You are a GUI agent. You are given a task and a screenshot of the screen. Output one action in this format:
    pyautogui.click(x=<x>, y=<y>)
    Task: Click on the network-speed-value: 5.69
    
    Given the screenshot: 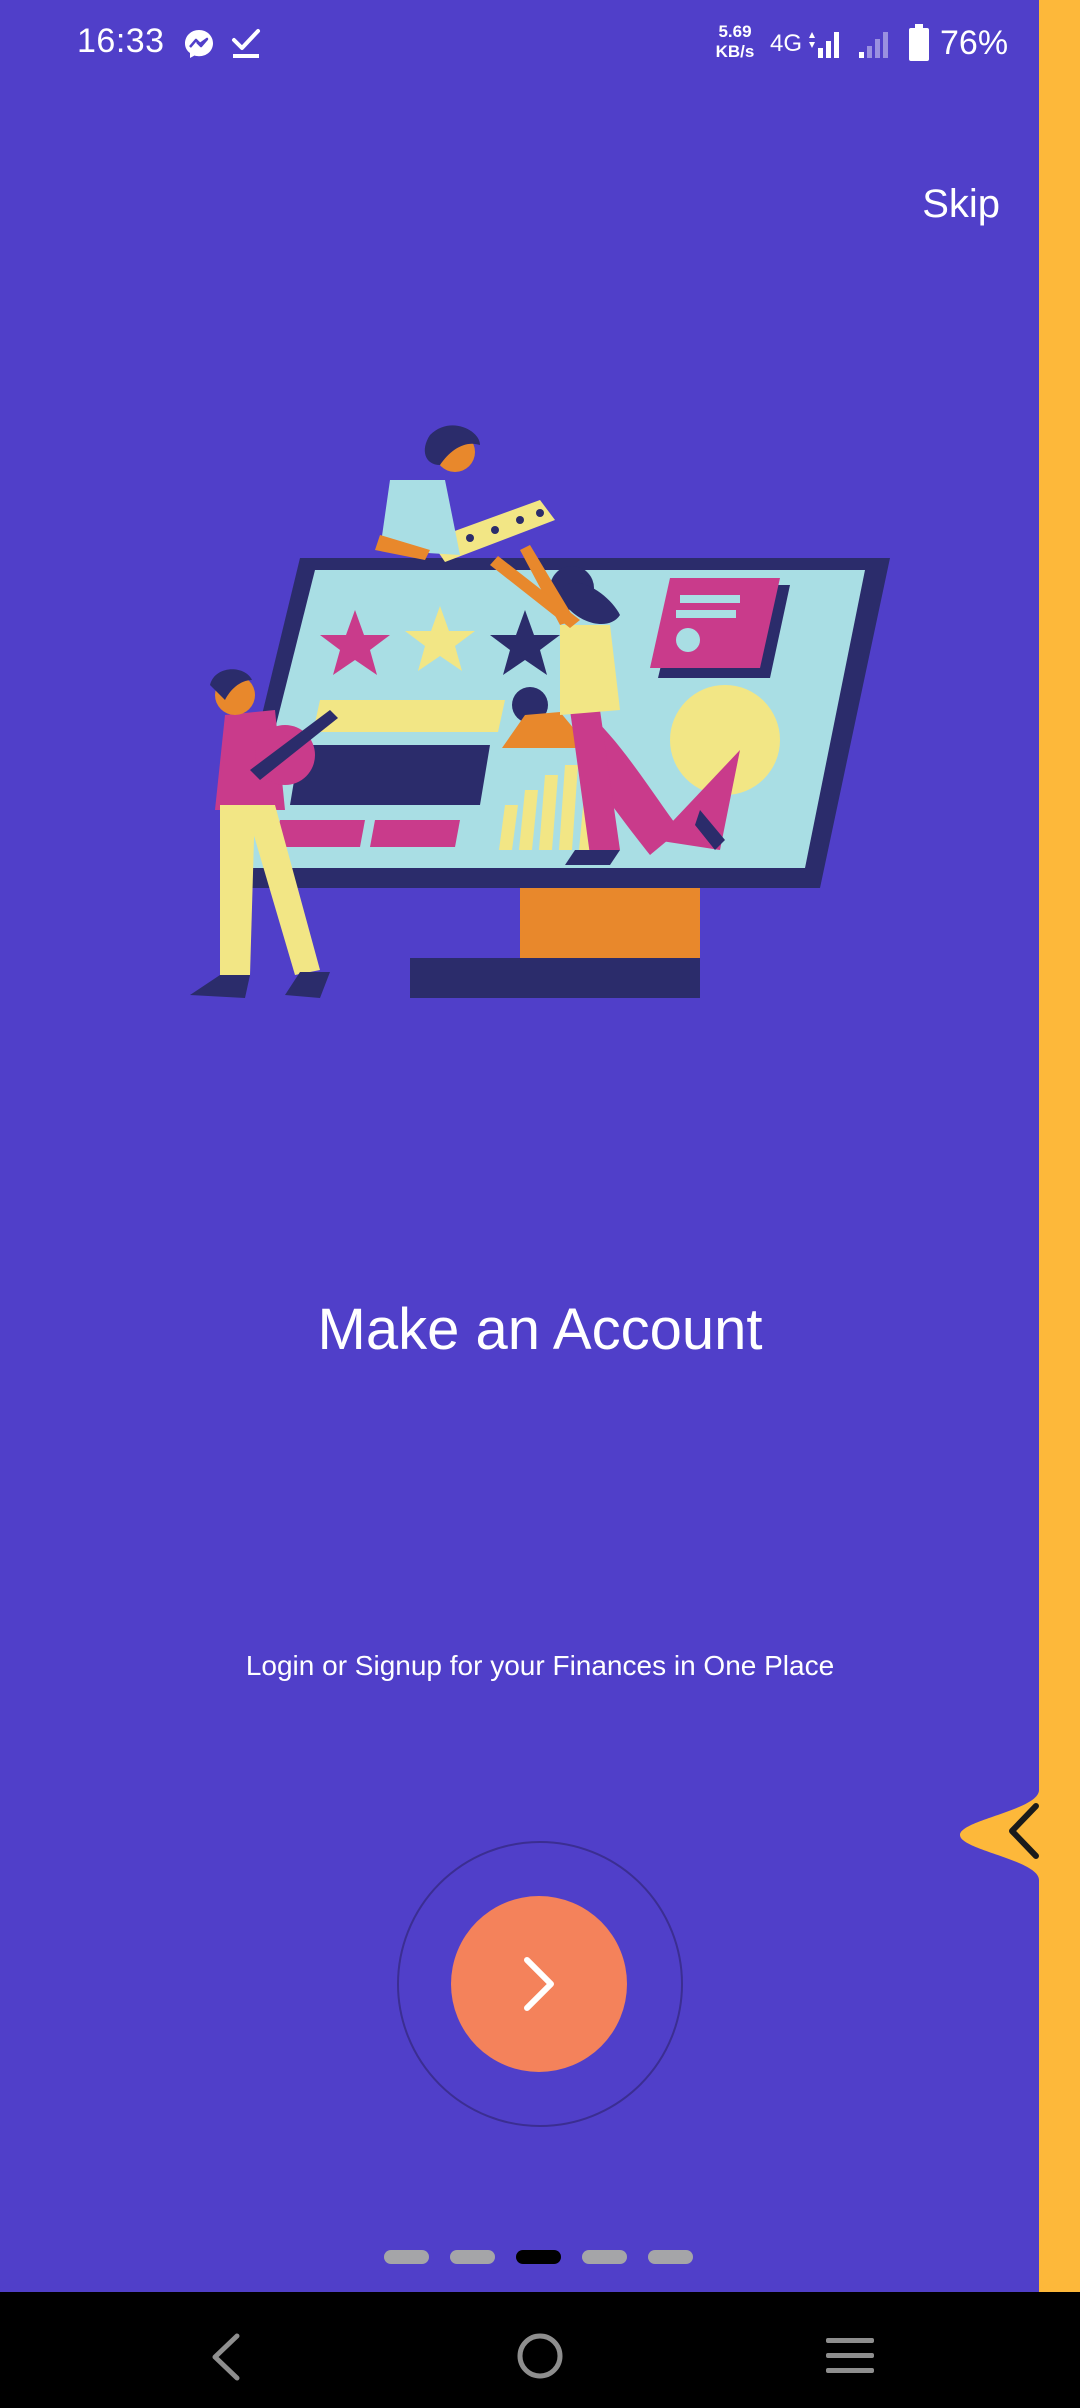 What is the action you would take?
    pyautogui.click(x=735, y=31)
    